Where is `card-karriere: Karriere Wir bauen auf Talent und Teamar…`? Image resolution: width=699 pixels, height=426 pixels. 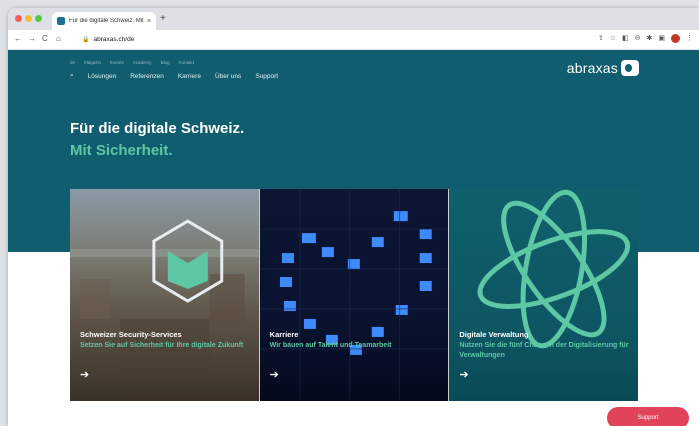
card-karriere: Karriere Wir bauen auf Talent und Teamar… is located at coordinates (354, 295).